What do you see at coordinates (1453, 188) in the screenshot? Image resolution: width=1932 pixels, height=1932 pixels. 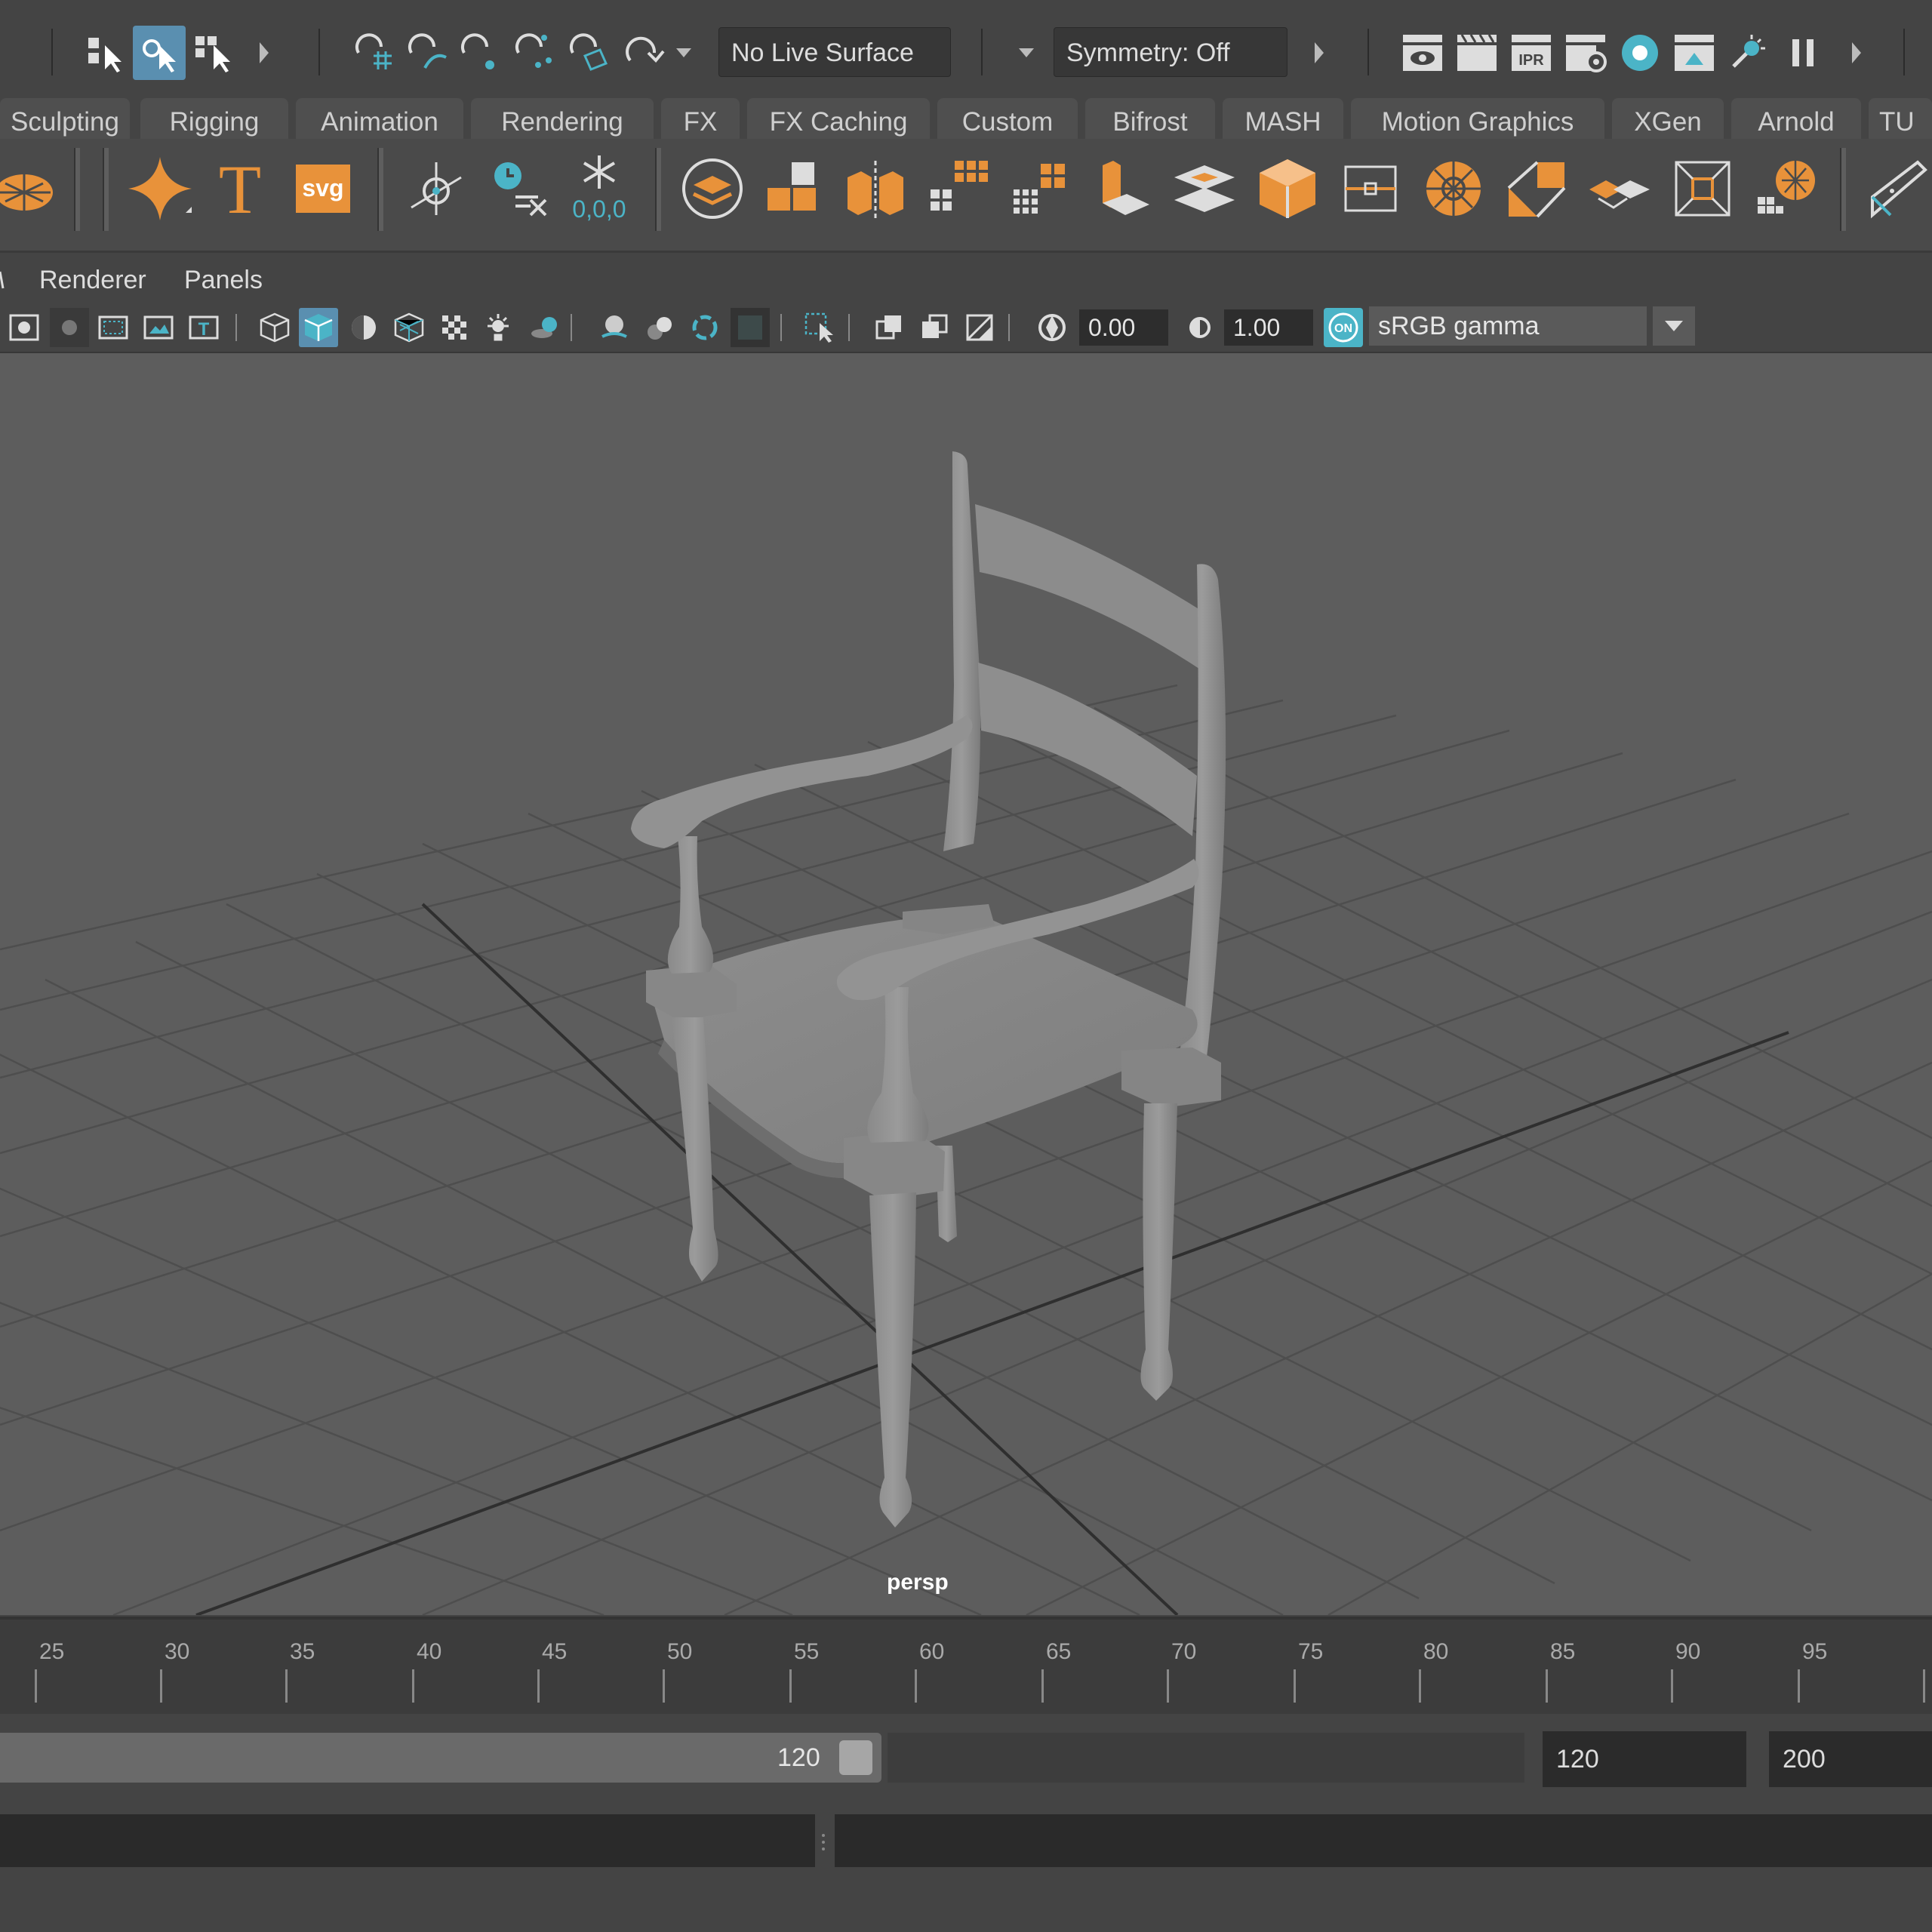 I see `shelf-multi-cut-icon` at bounding box center [1453, 188].